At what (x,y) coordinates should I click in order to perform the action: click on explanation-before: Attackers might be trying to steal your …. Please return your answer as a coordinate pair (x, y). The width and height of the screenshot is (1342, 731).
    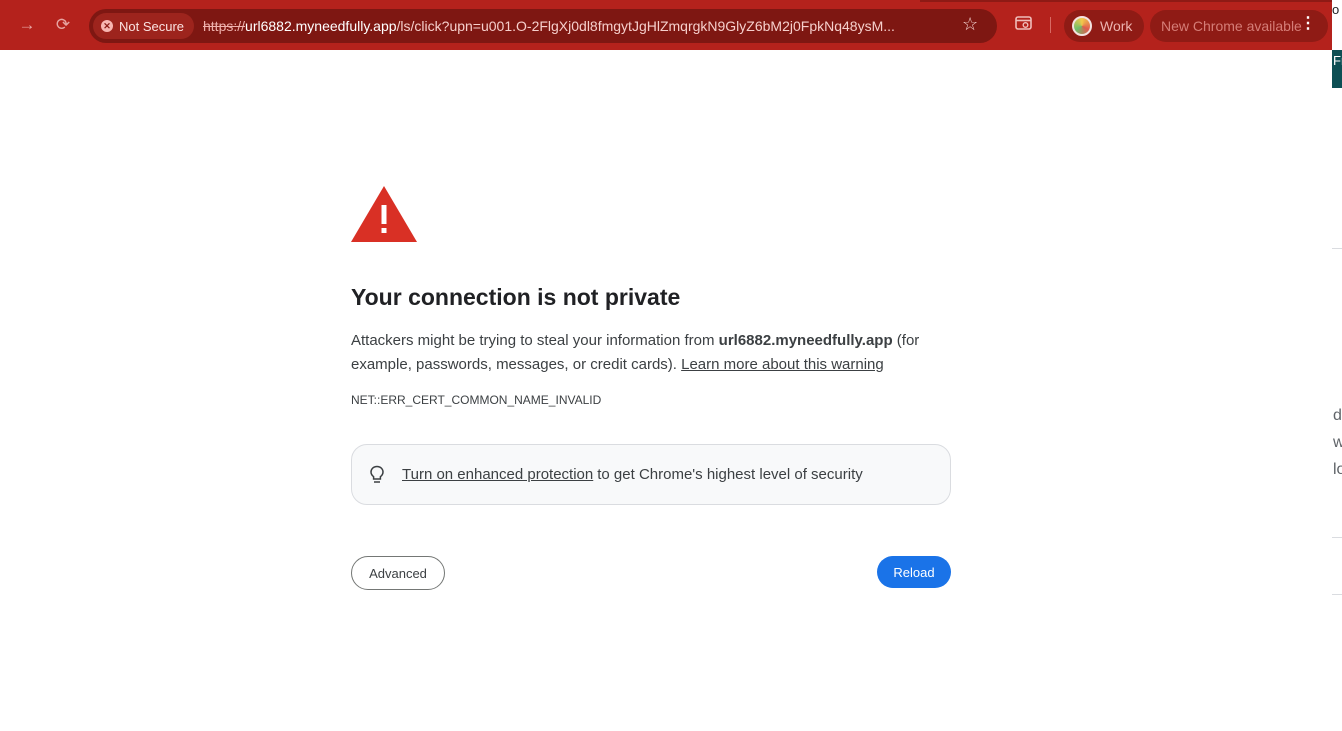
    Looking at the image, I should click on (535, 340).